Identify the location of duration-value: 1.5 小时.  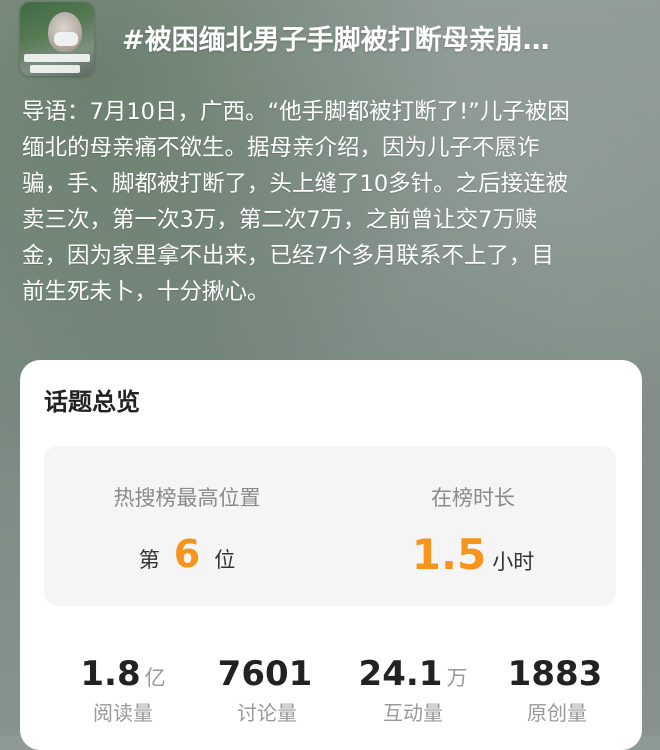
(473, 555).